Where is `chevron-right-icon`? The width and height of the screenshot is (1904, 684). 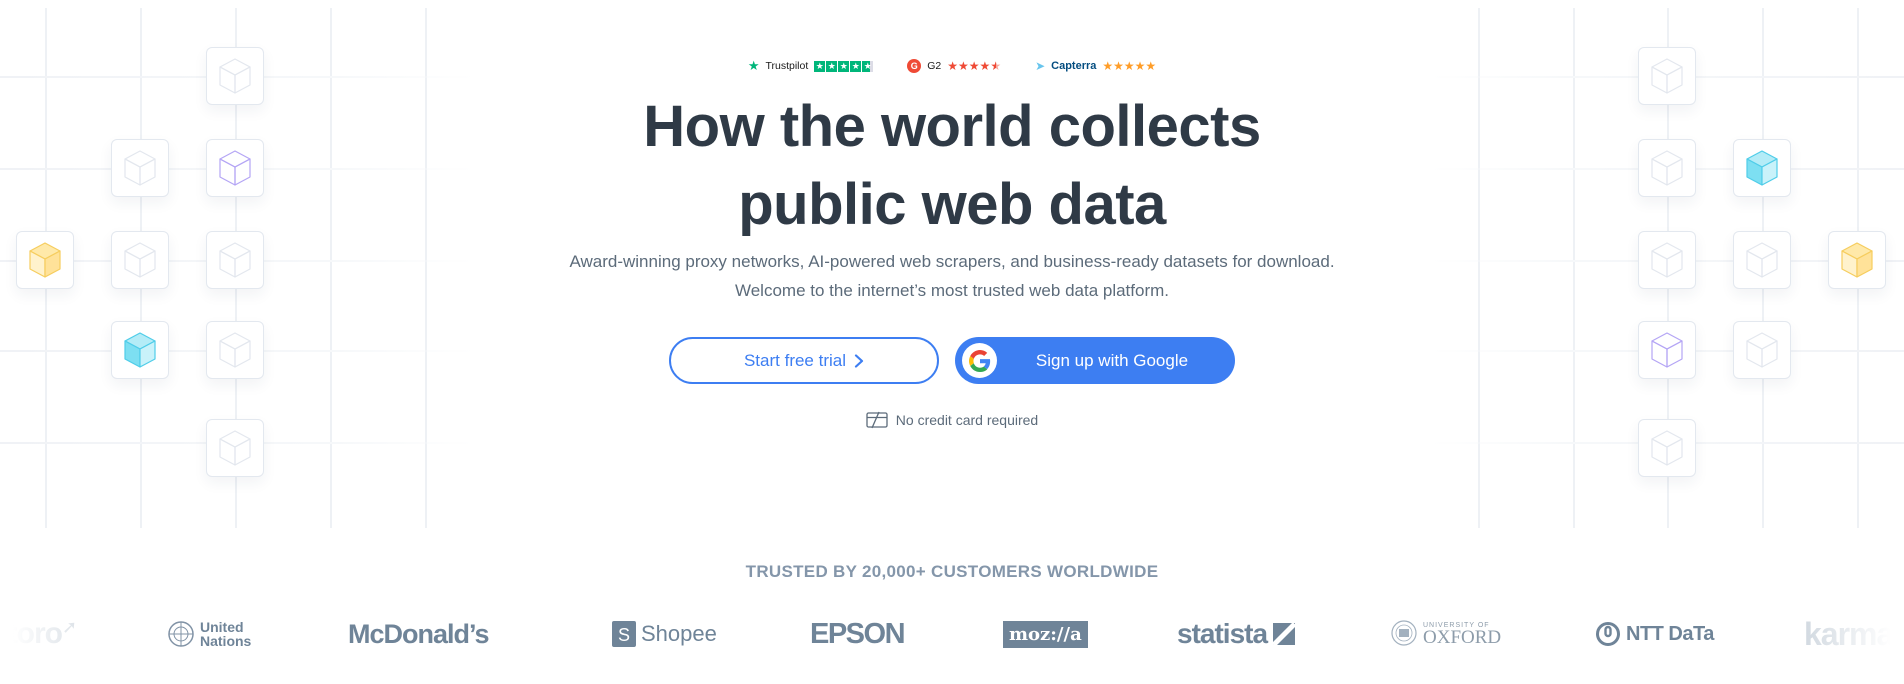 chevron-right-icon is located at coordinates (859, 360).